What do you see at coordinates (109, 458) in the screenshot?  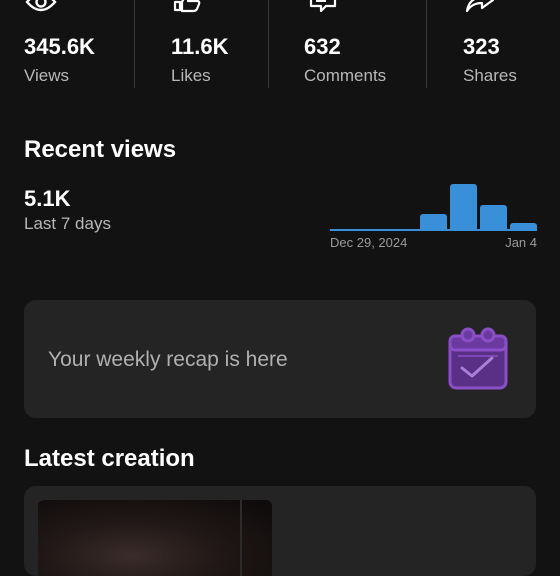 I see `latest-creation-title: Latest creation` at bounding box center [109, 458].